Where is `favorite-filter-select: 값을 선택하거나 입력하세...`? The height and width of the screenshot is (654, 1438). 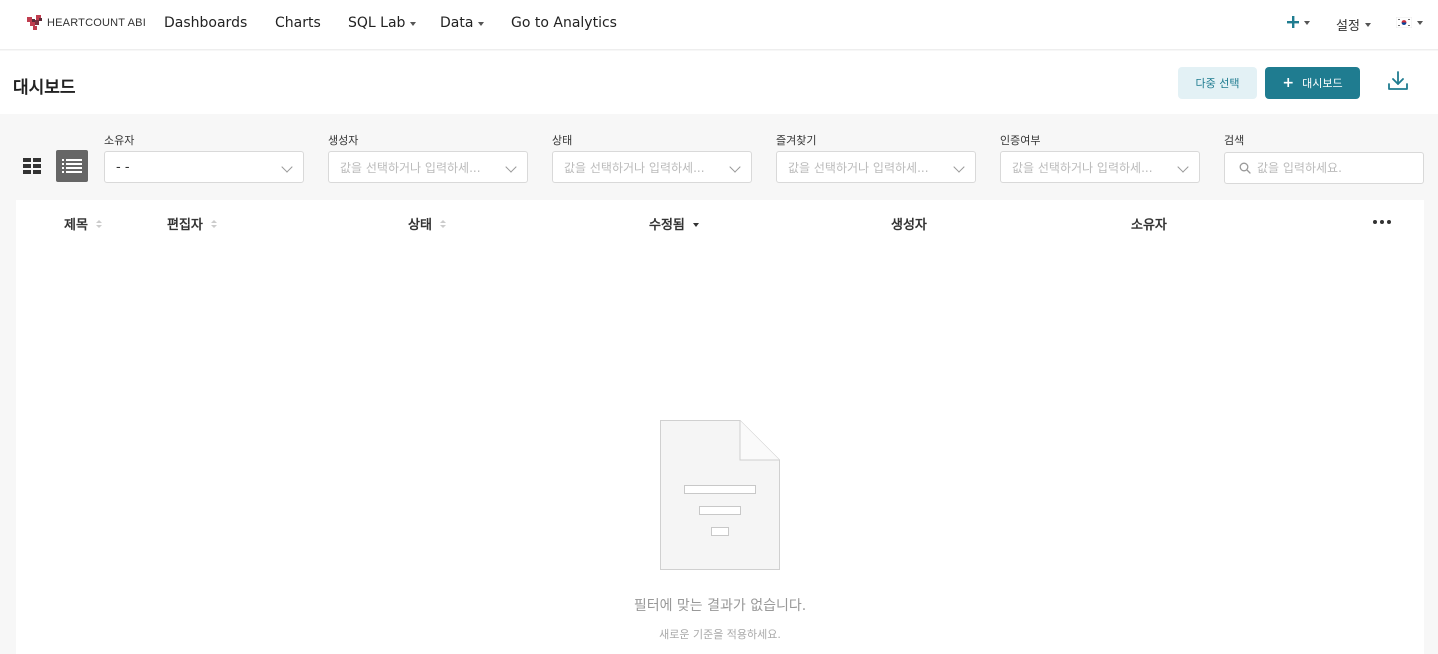
favorite-filter-select: 값을 선택하거나 입력하세... is located at coordinates (876, 167).